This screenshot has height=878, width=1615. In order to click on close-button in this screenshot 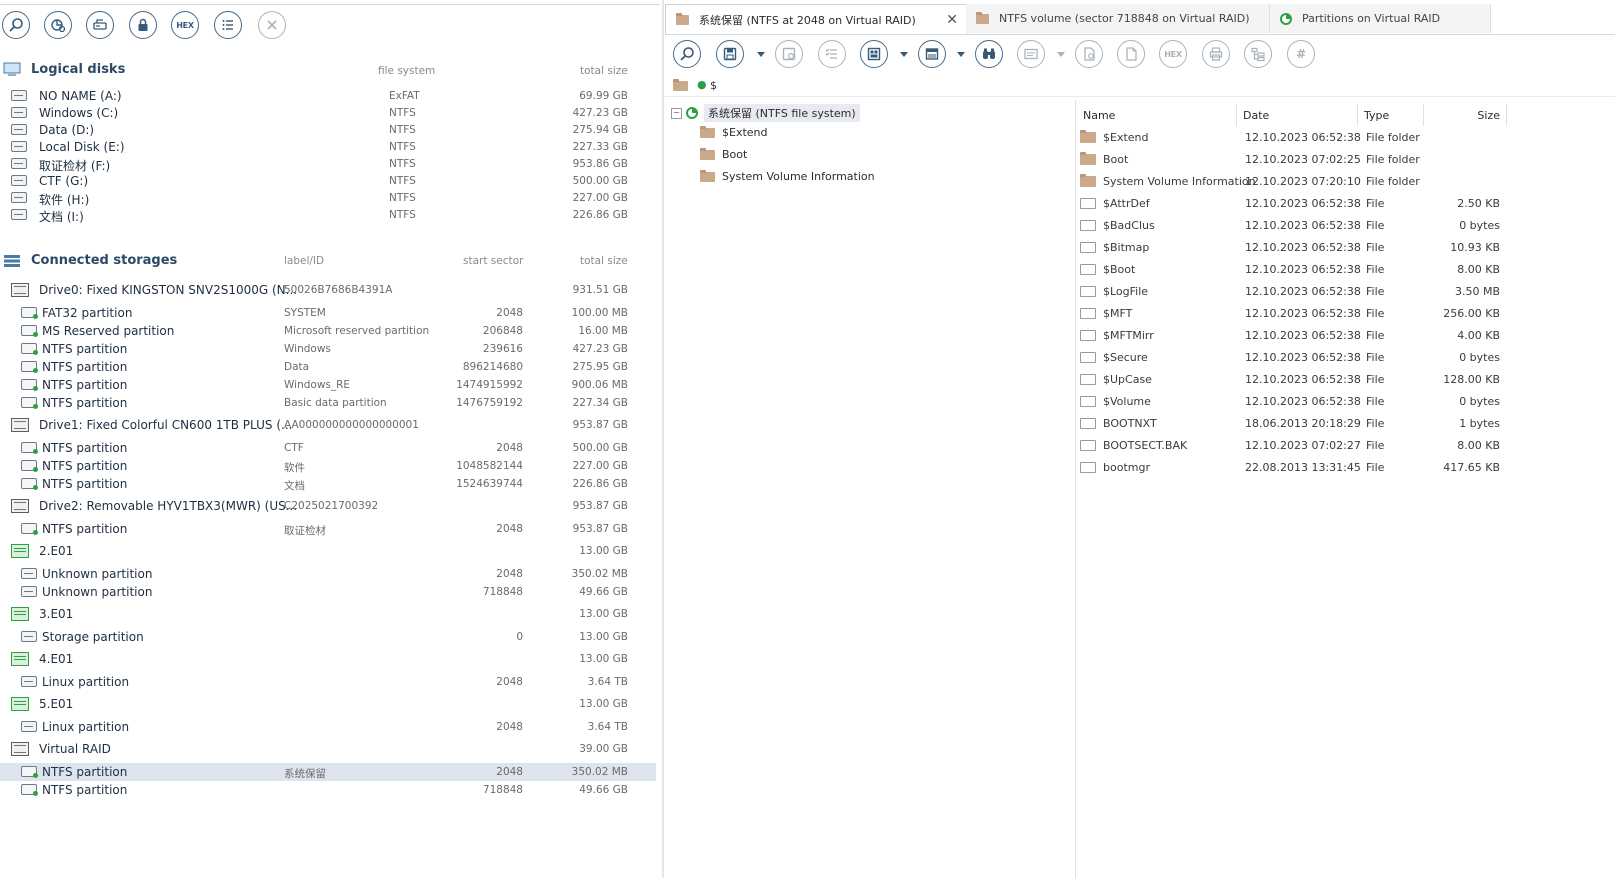, I will do `click(272, 25)`.